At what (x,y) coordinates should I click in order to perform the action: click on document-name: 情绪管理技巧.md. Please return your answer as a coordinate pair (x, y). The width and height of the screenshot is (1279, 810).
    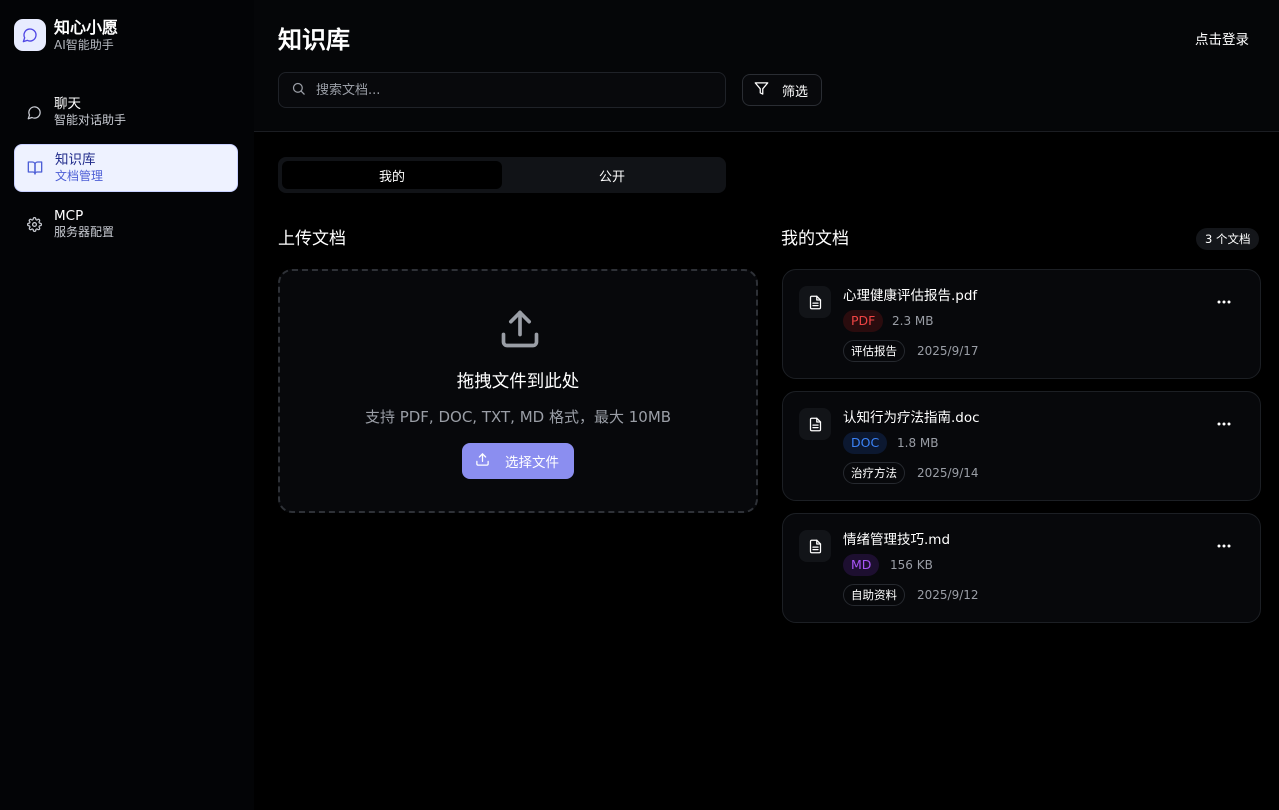
    Looking at the image, I should click on (897, 540).